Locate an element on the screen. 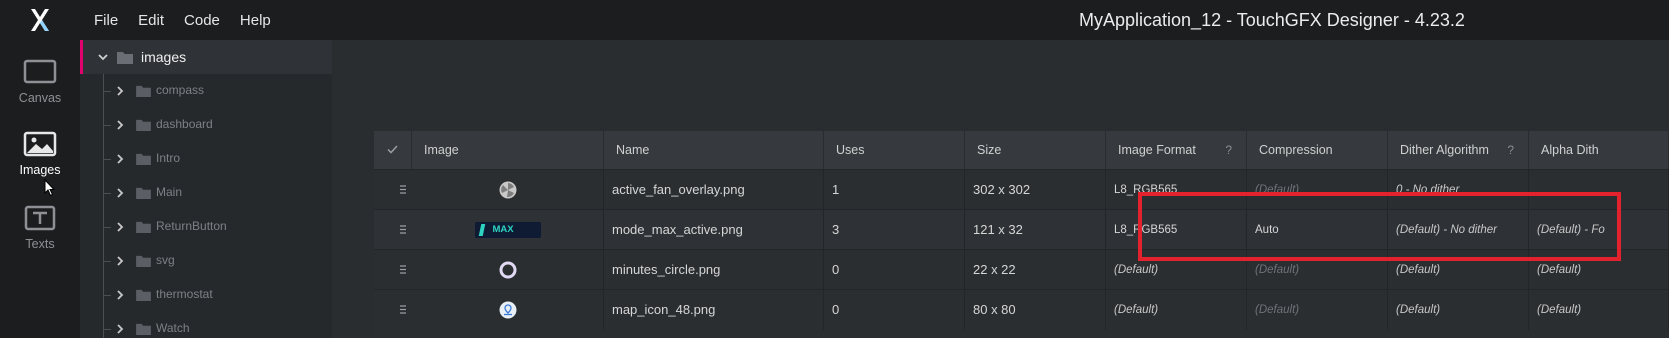 Image resolution: width=1669 pixels, height=338 pixels. images-icon is located at coordinates (40, 144).